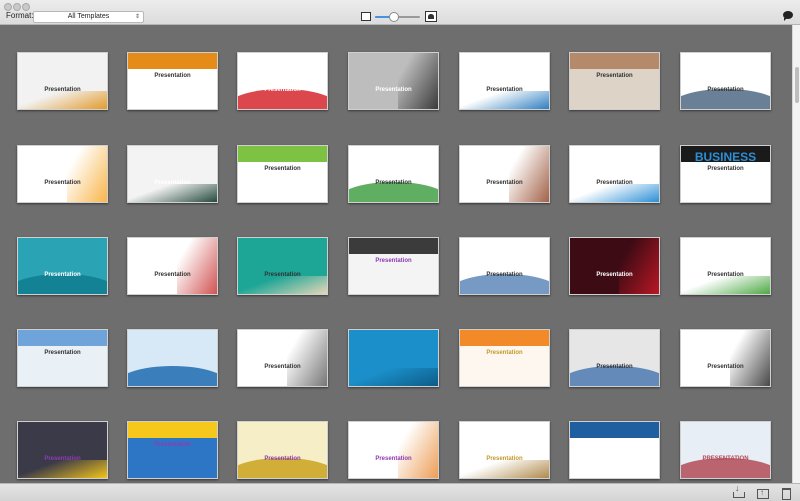 The width and height of the screenshot is (800, 501). I want to click on chat-bubble-icon, so click(788, 16).